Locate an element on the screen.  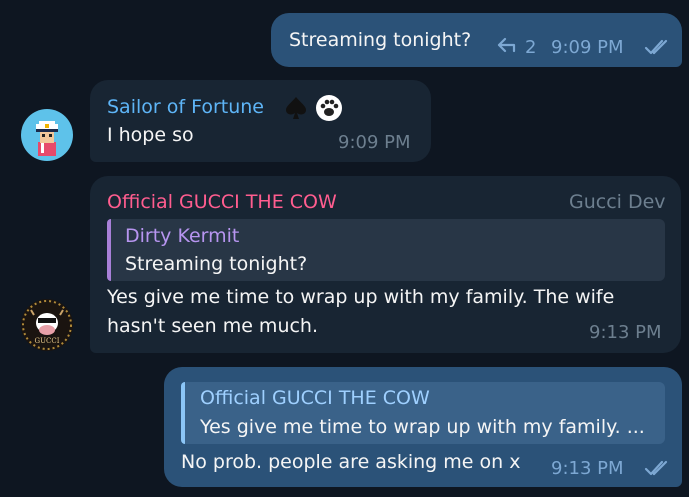
reply-text: Streaming tonight? is located at coordinates (216, 264).